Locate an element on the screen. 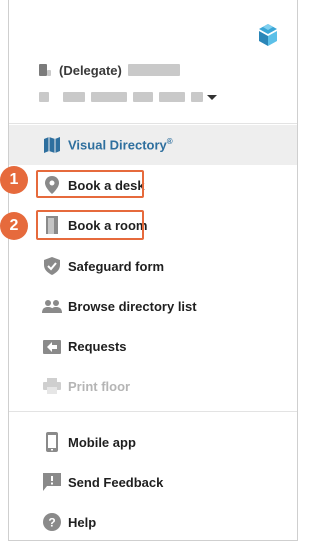  printer-icon is located at coordinates (52, 386).